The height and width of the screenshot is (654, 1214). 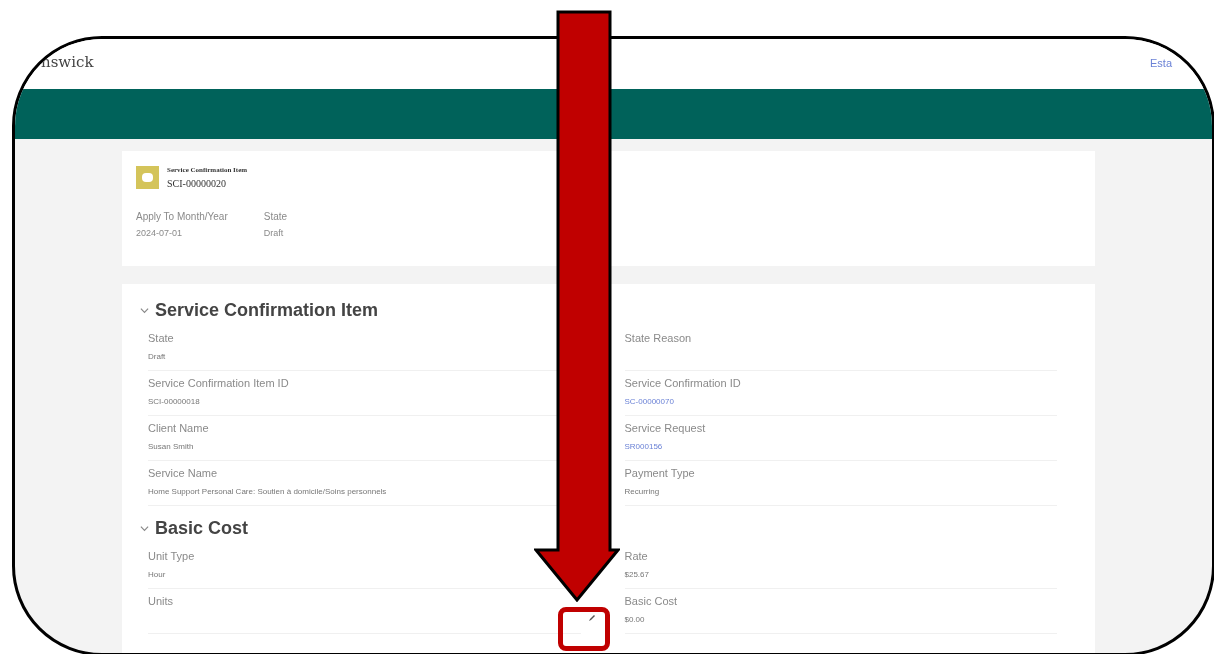 I want to click on field-link: SR000156, so click(x=643, y=446).